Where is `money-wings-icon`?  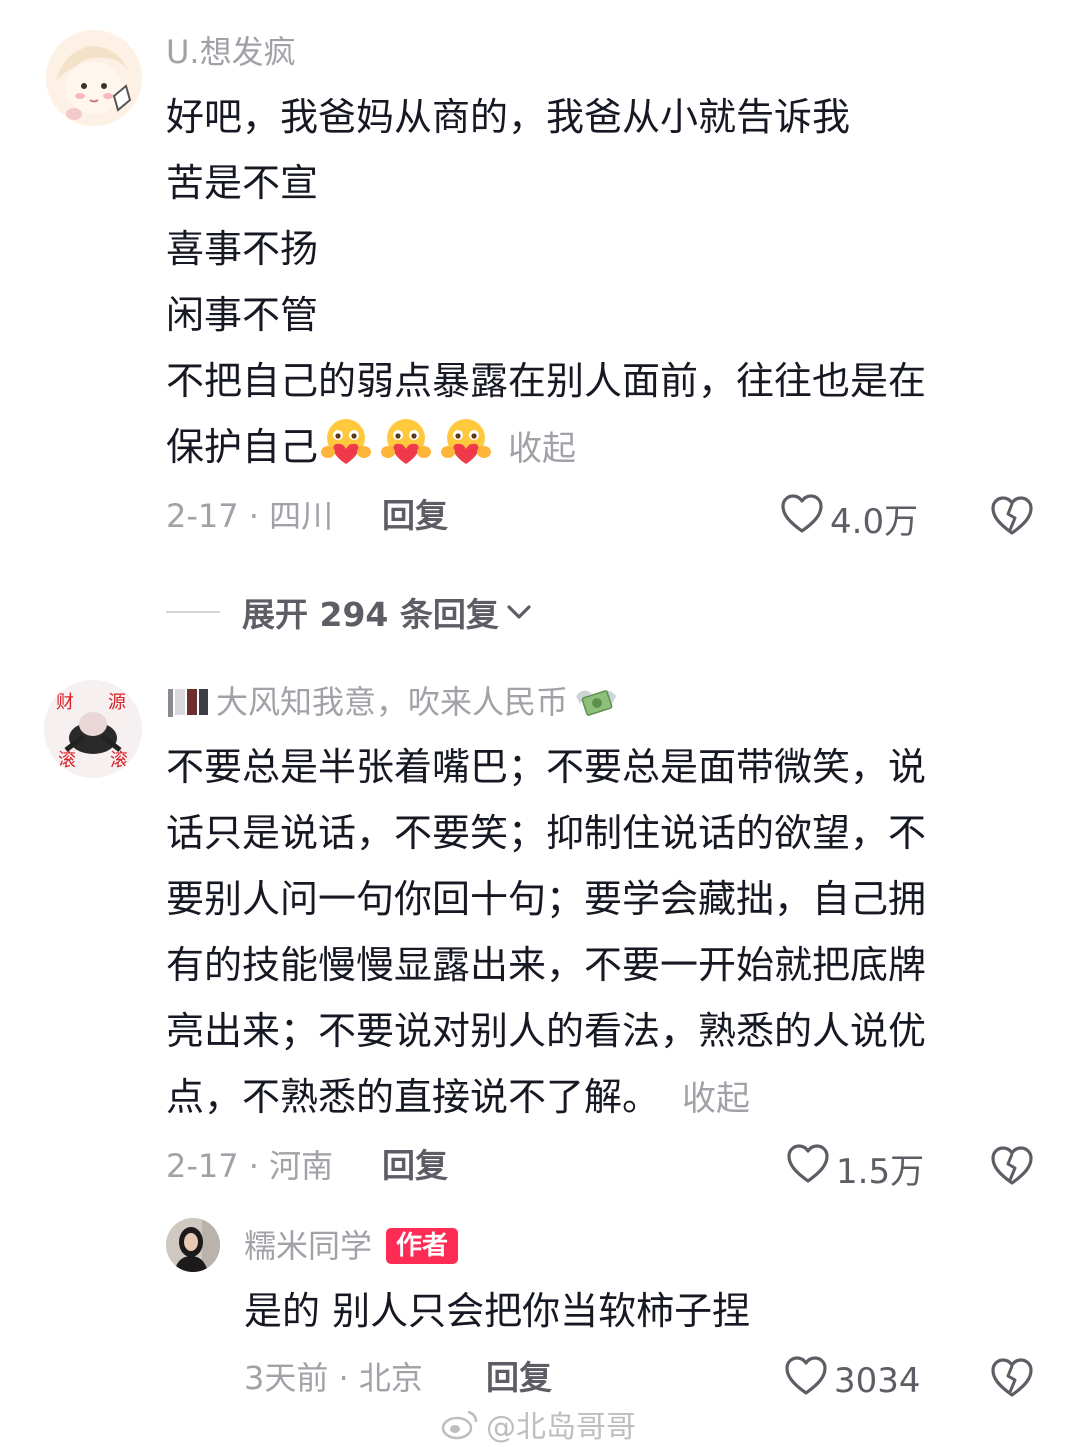
money-wings-icon is located at coordinates (596, 702).